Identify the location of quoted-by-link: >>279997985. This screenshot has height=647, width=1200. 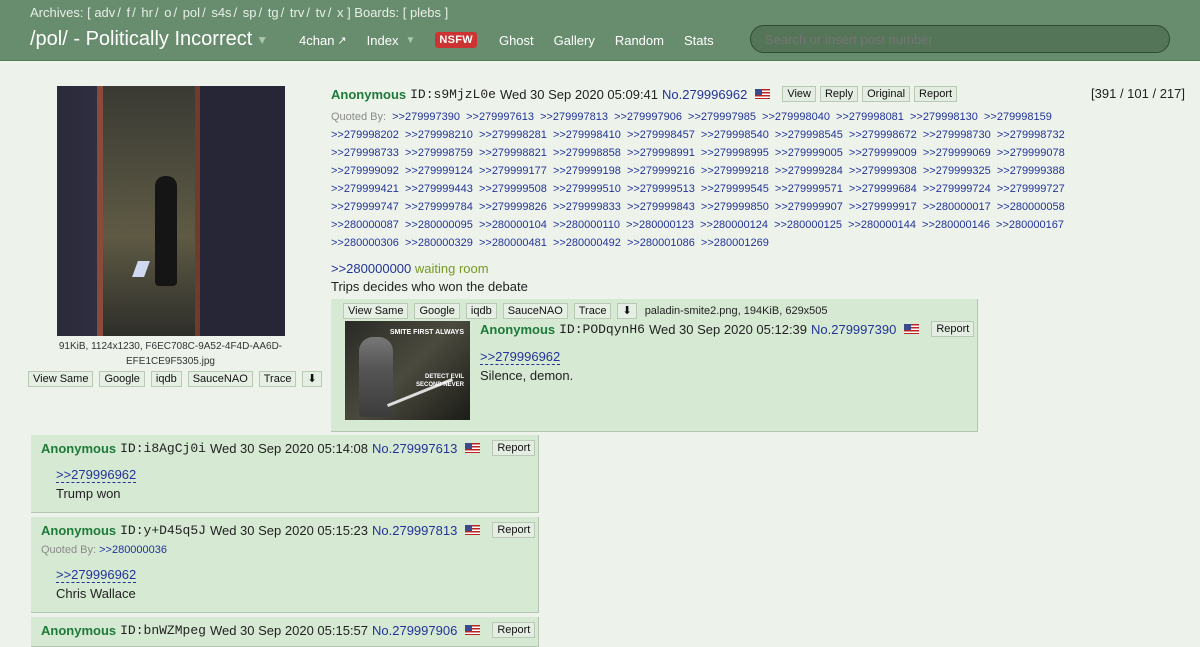
(722, 117).